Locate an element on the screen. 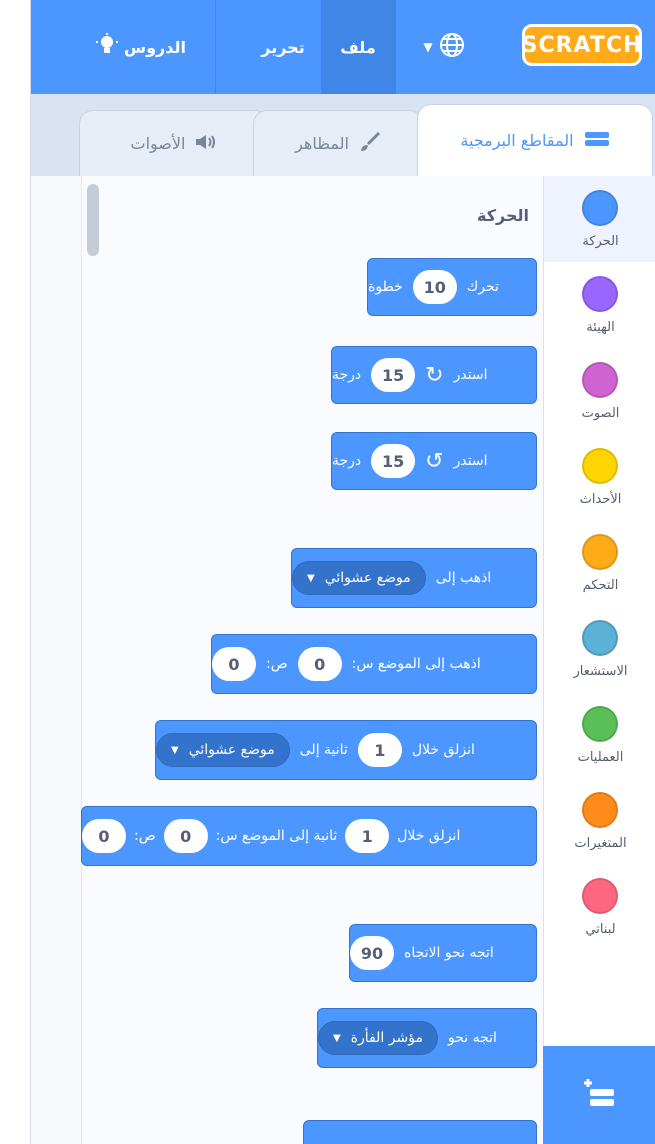  tutorials-label: الدروس is located at coordinates (155, 47).